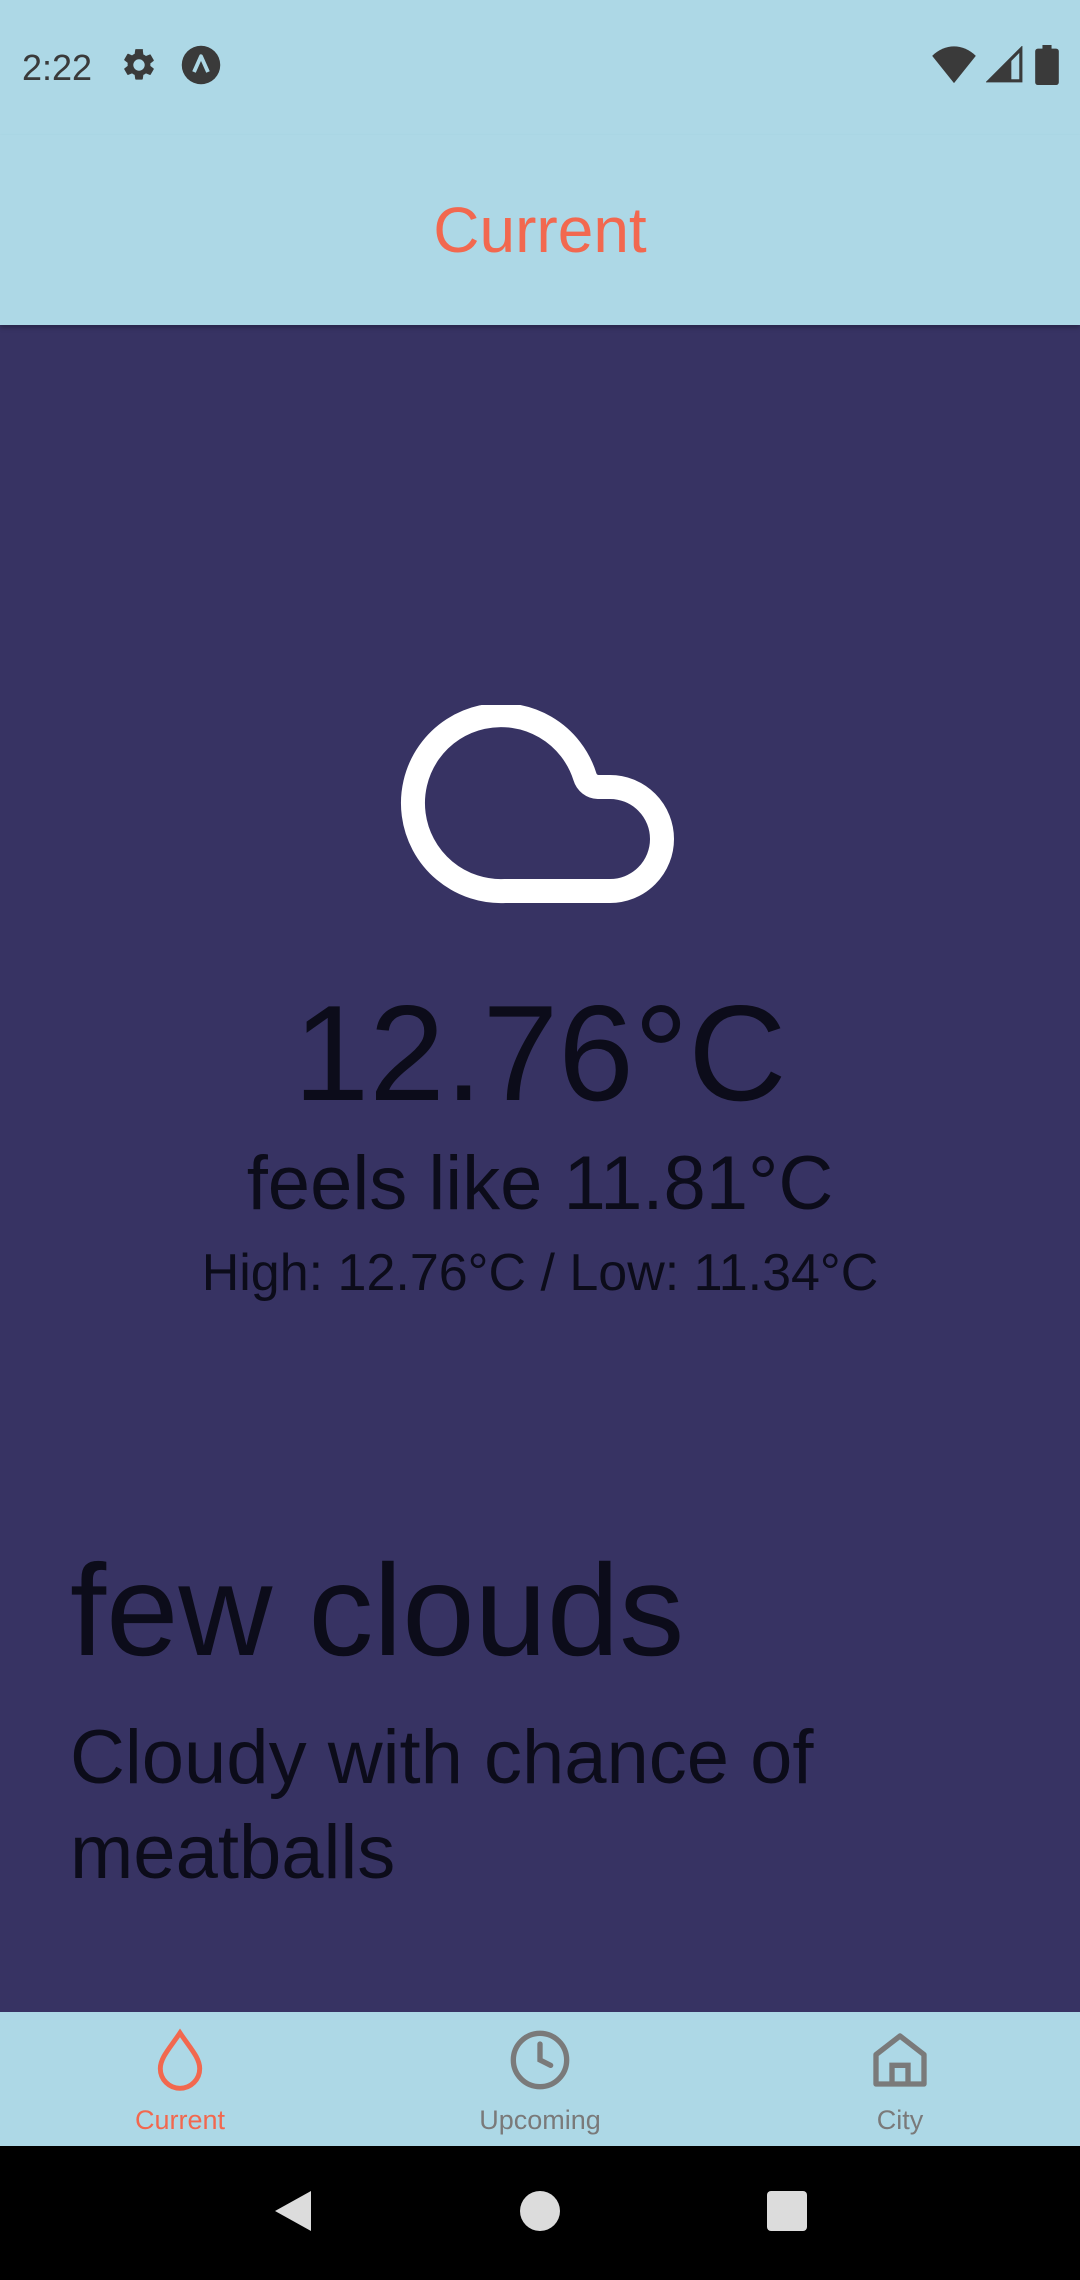  I want to click on high-low: High: 12.76°C / Low: 11.34°C, so click(540, 1273).